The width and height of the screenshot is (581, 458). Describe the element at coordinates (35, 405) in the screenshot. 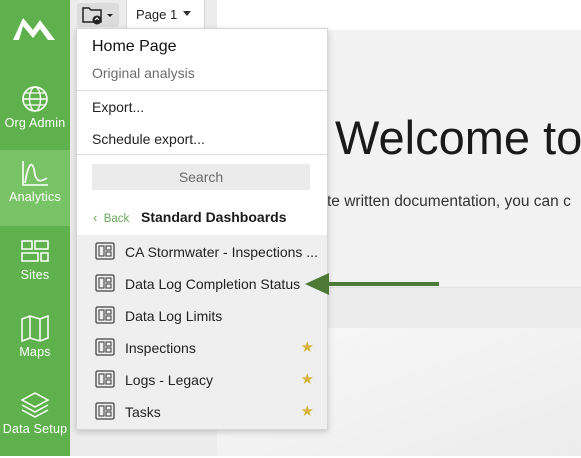

I see `layers-icon` at that location.